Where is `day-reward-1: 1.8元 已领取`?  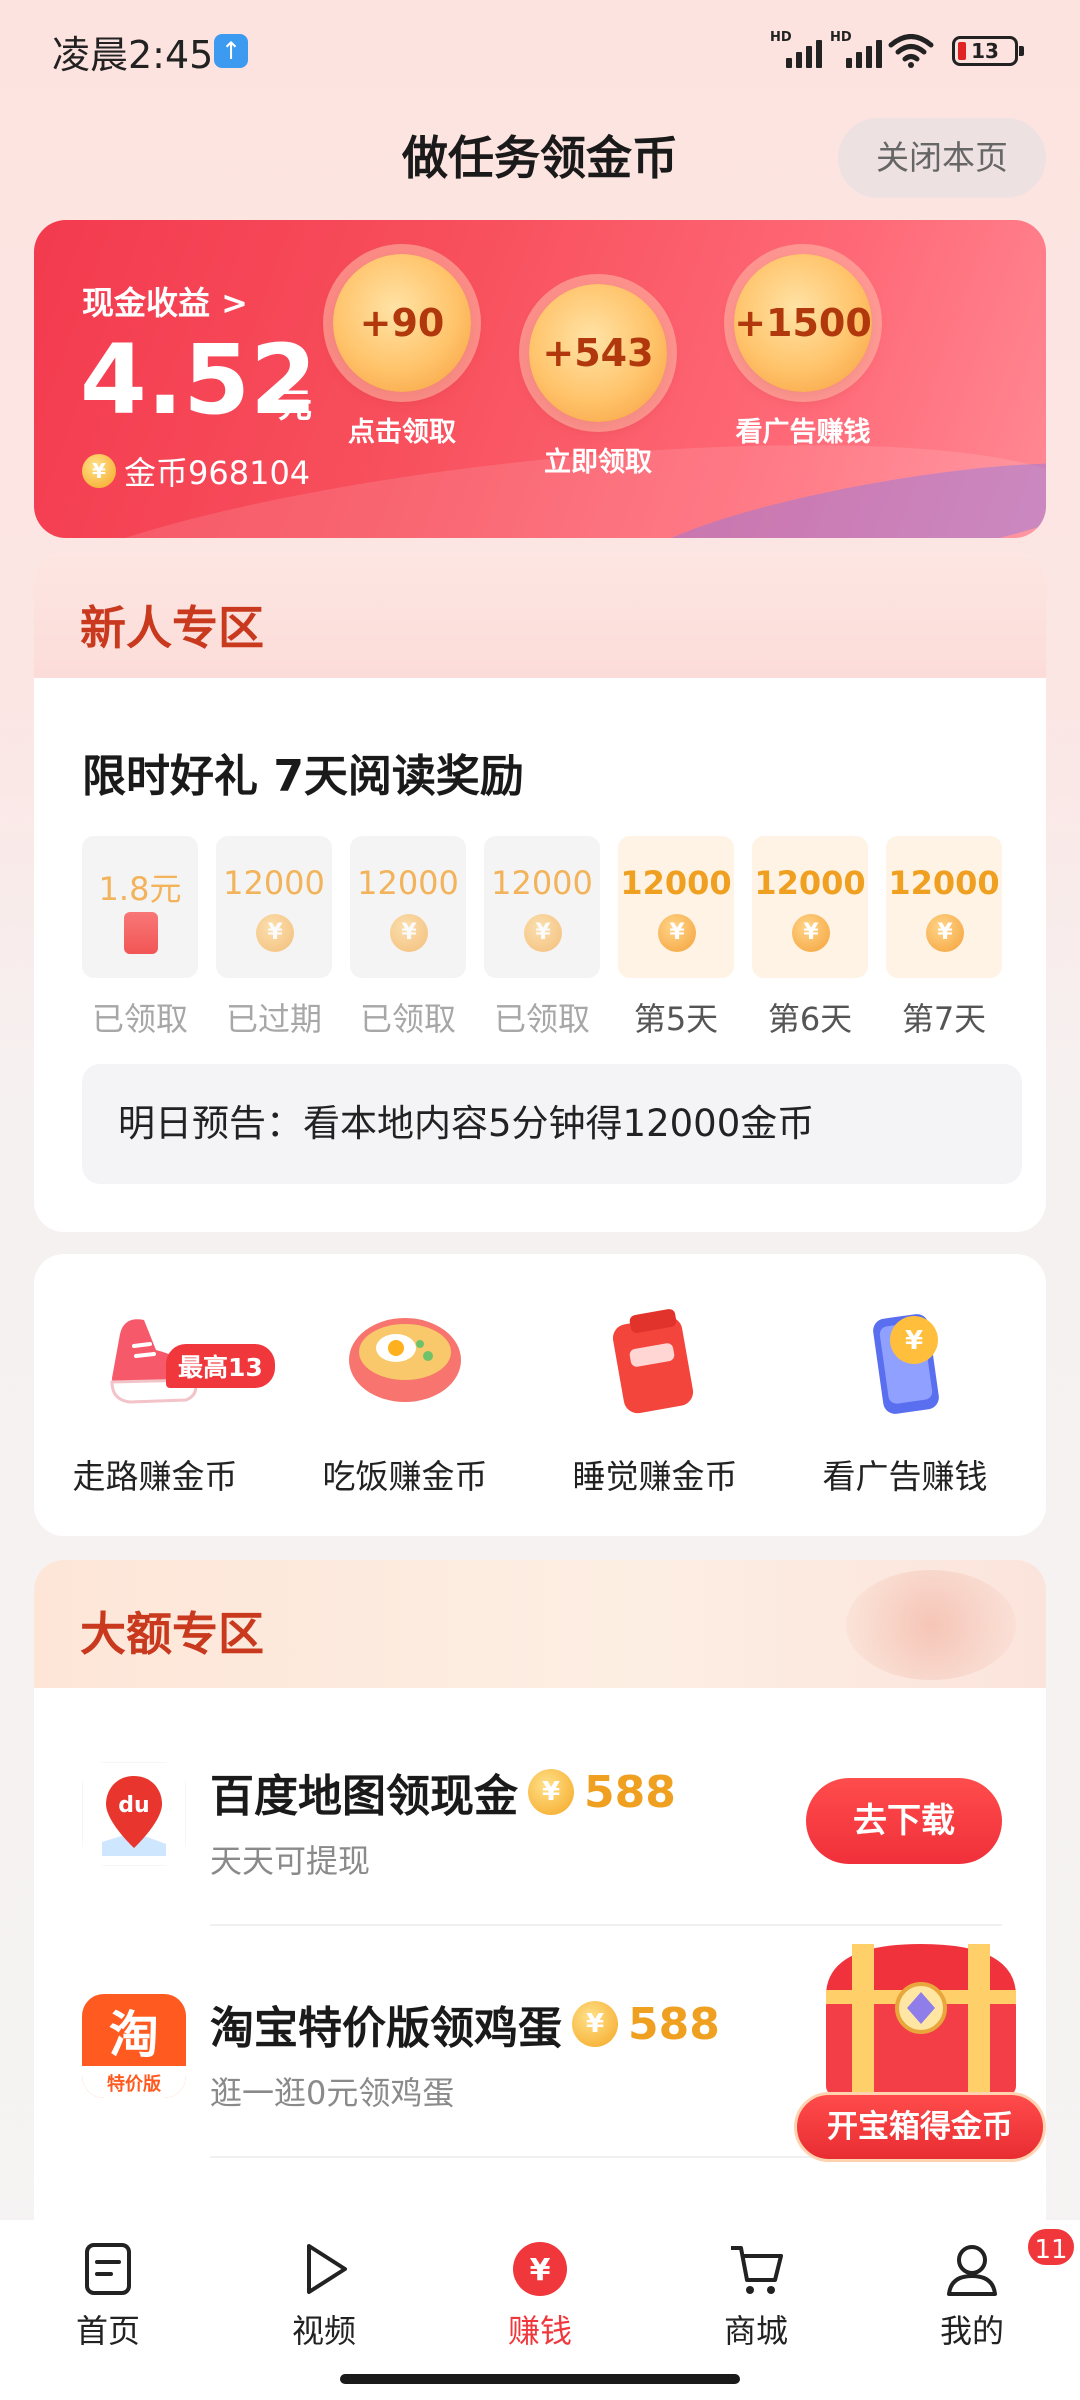
day-reward-1: 1.8元 已领取 is located at coordinates (140, 938).